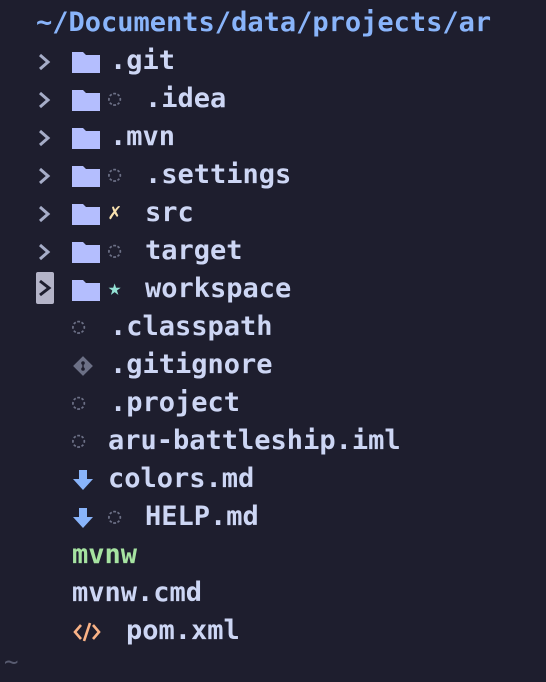  I want to click on tree-row-help-md: ◌ HELP.md, so click(273, 517).